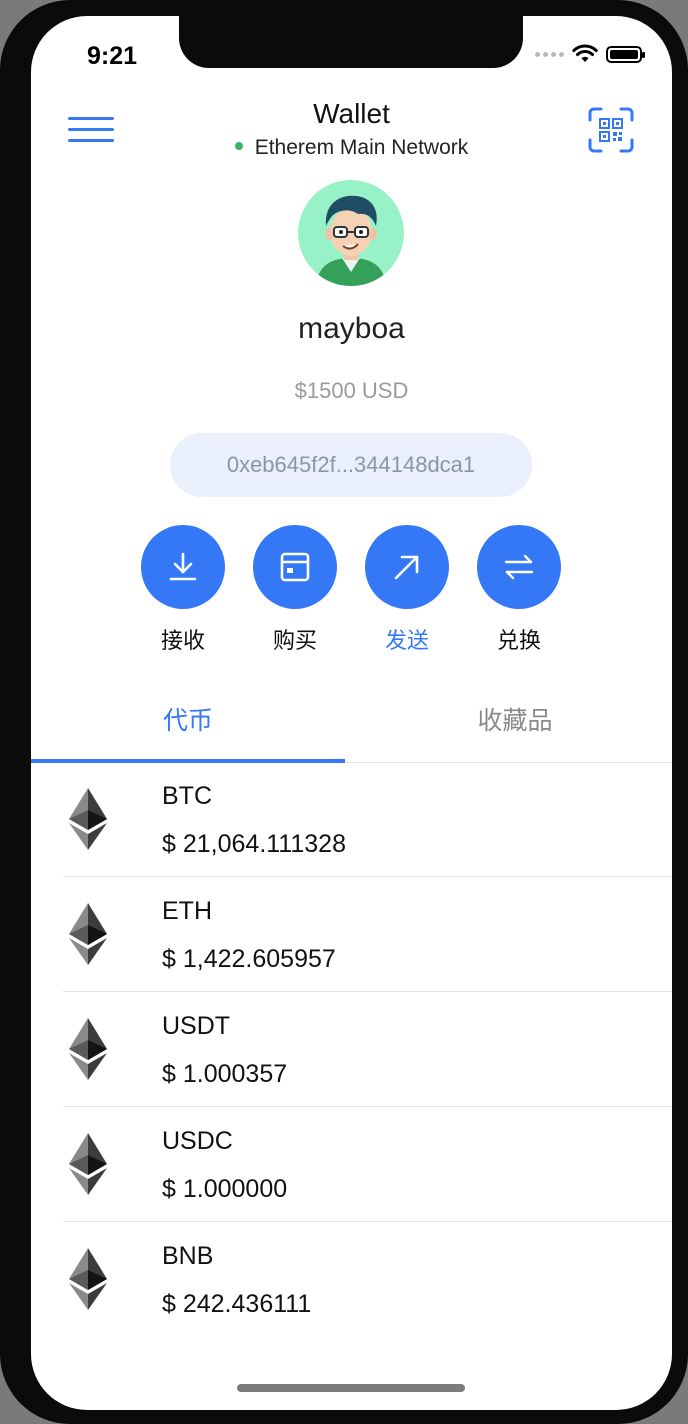 The width and height of the screenshot is (688, 1424). I want to click on tab-collectibles: 收藏品, so click(515, 725).